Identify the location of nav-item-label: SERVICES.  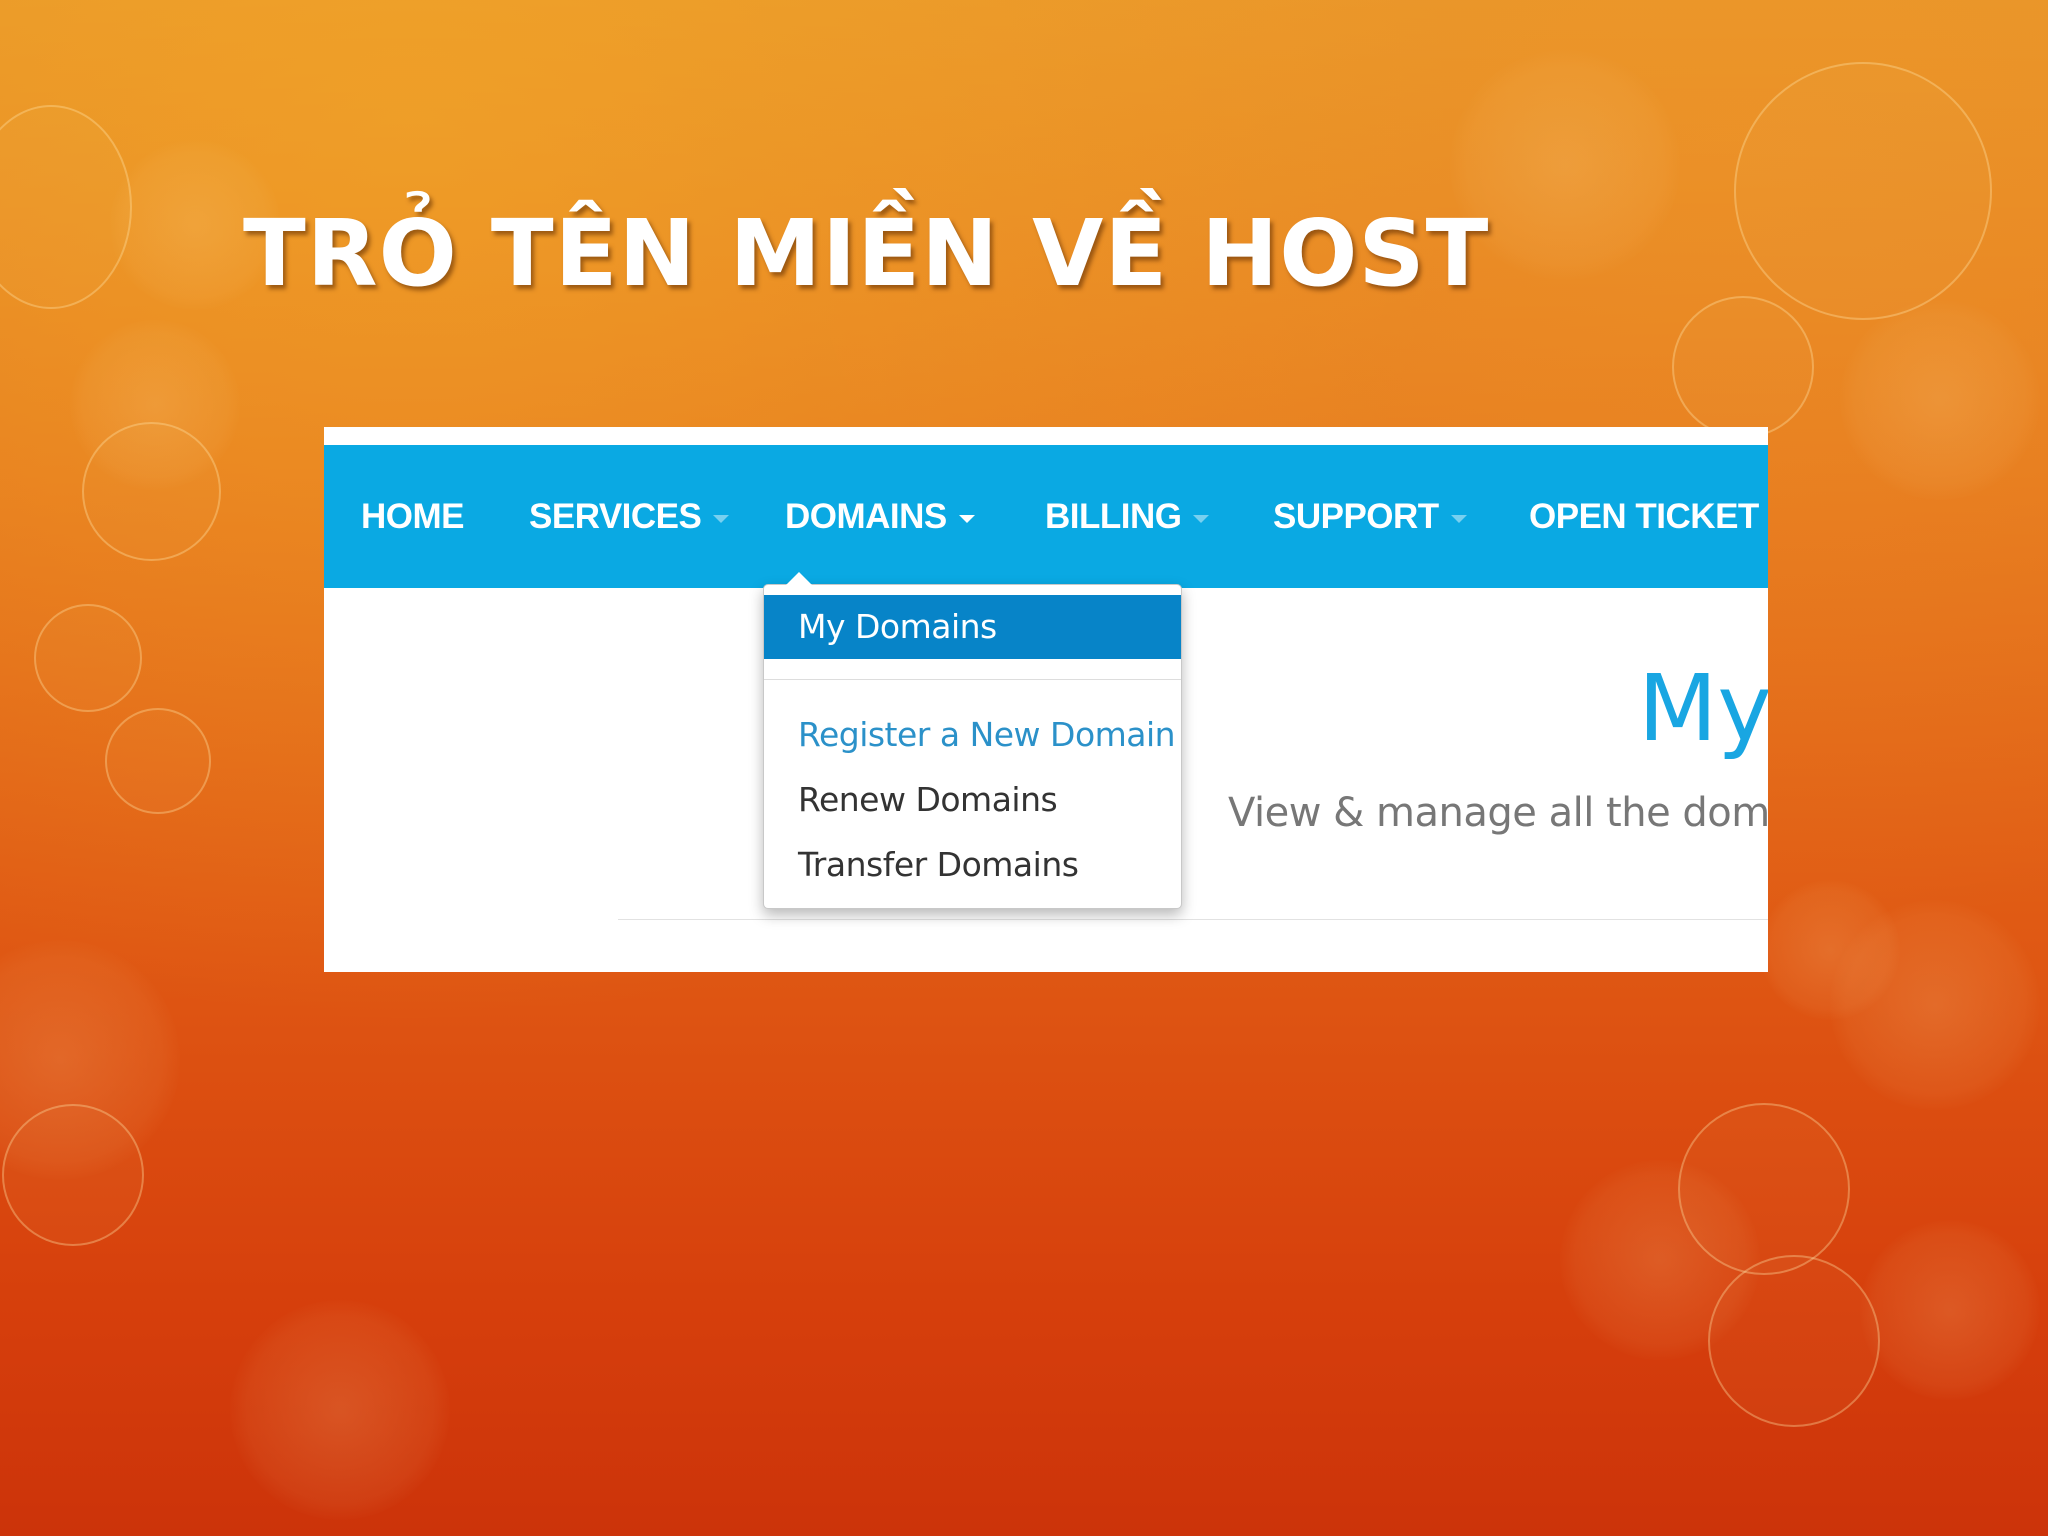
(615, 516).